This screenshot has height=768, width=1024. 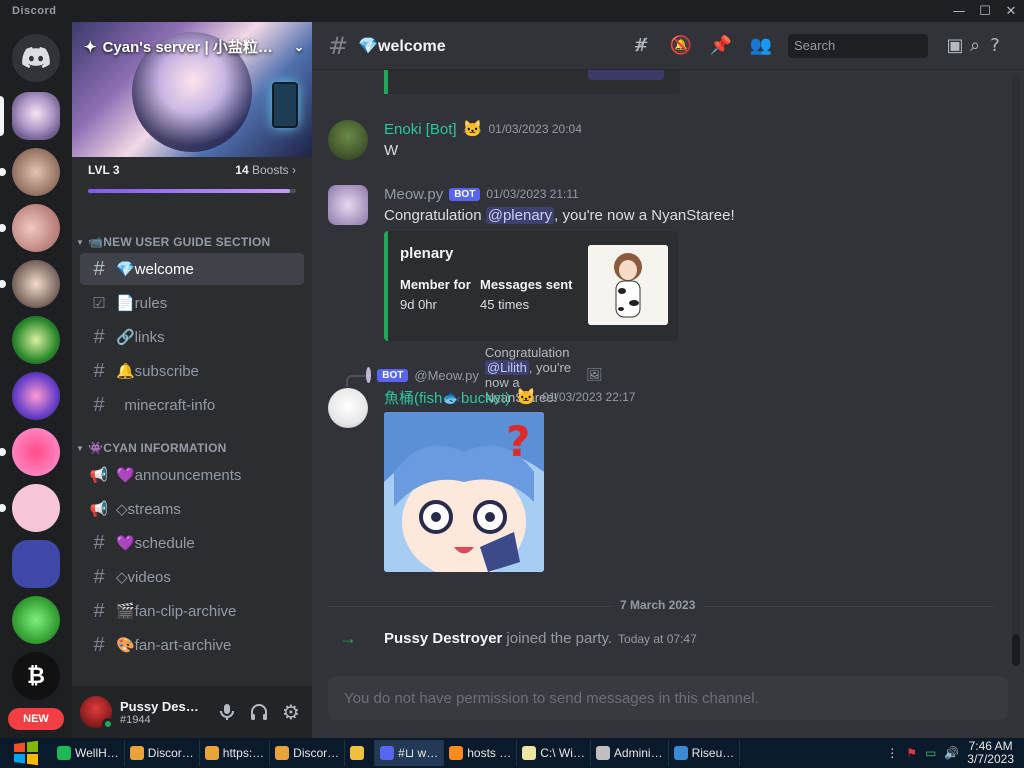 I want to click on channel-item: # ◇videos, so click(x=192, y=577).